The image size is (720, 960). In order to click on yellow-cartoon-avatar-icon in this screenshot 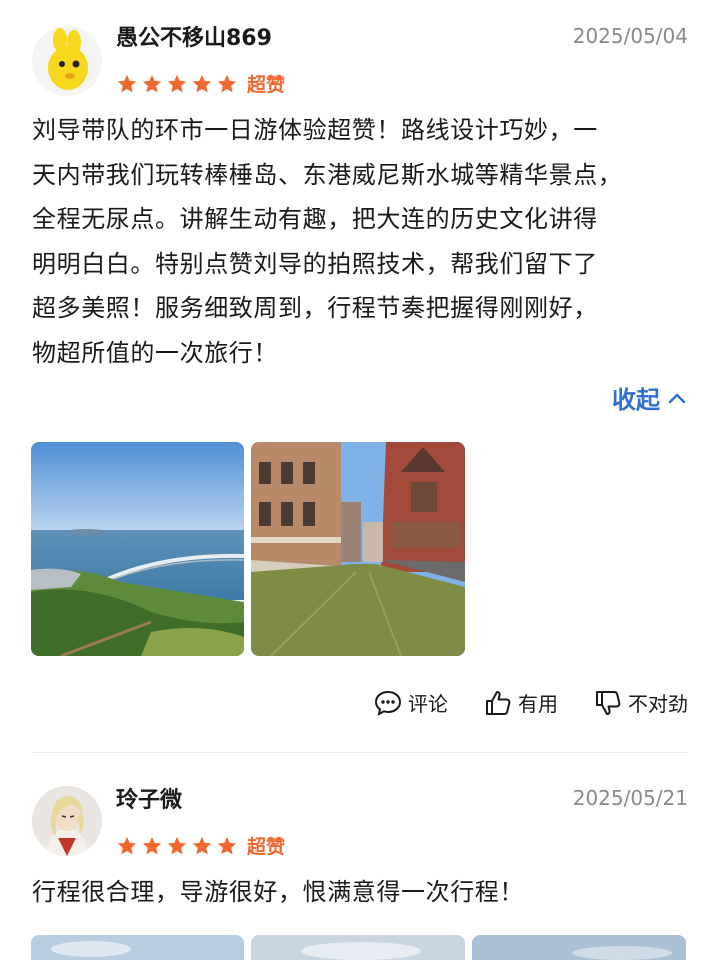, I will do `click(67, 61)`.